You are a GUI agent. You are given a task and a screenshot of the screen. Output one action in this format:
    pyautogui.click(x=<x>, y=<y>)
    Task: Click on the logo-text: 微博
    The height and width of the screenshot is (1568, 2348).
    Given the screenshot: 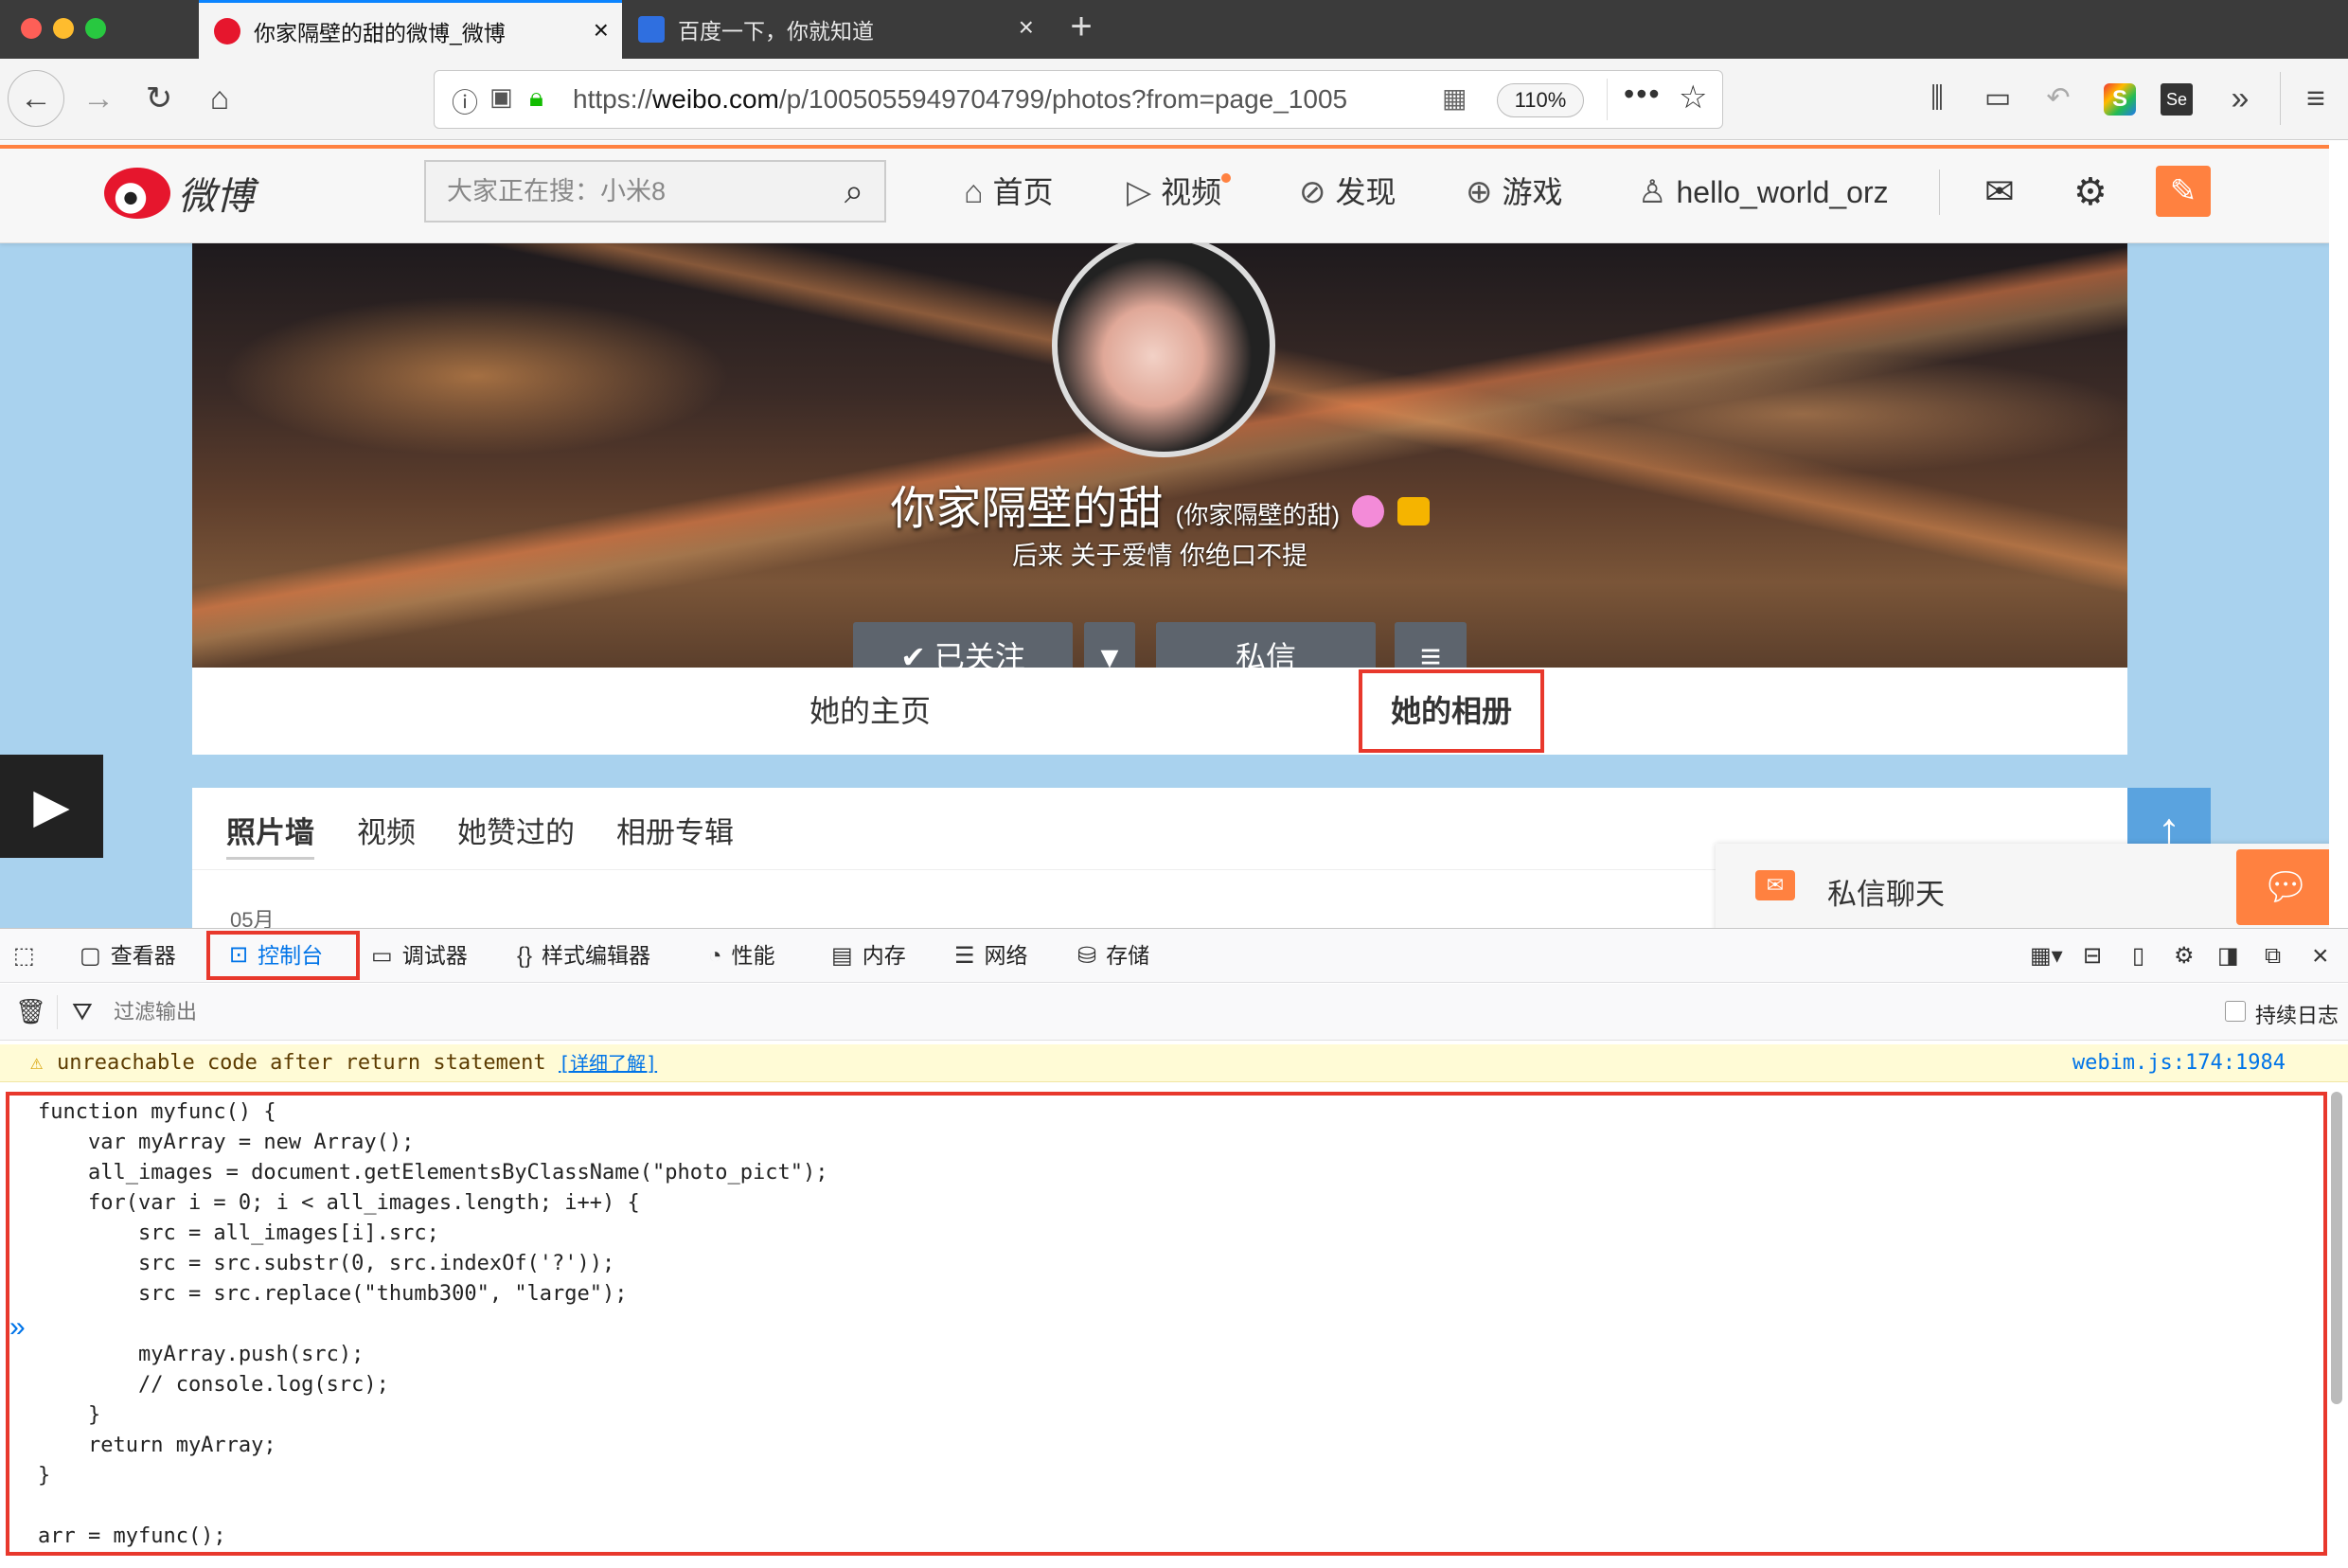 What is the action you would take?
    pyautogui.click(x=216, y=197)
    